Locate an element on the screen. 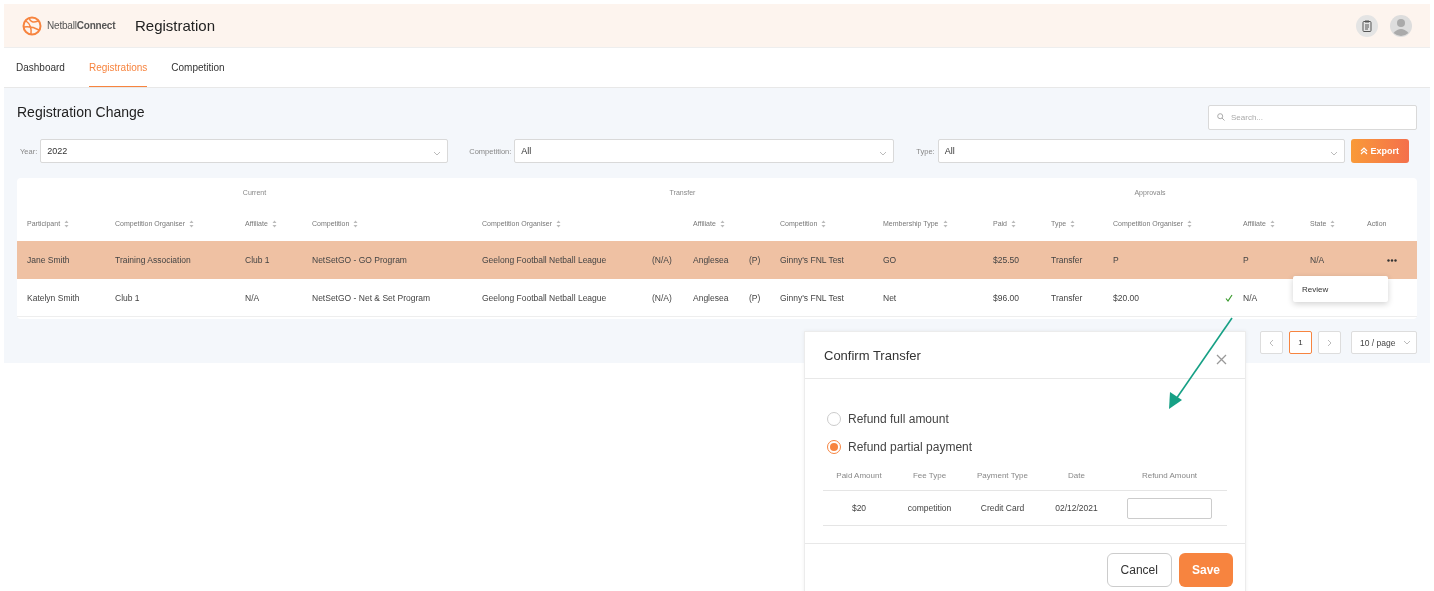 This screenshot has width=1434, height=591. section-title: Registration Change is located at coordinates (81, 112).